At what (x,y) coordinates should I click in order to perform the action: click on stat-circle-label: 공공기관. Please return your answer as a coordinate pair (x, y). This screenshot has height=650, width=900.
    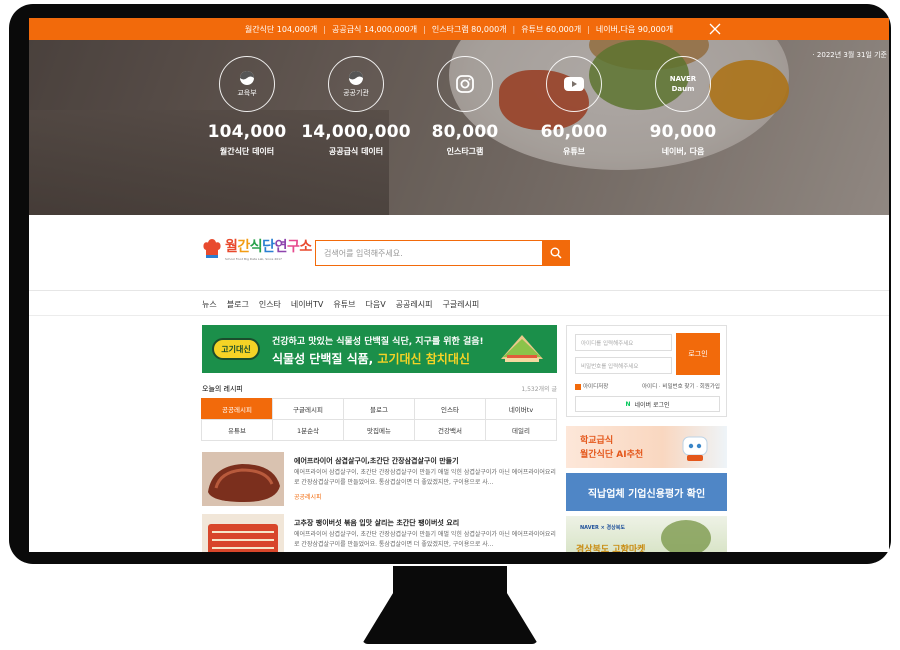
    Looking at the image, I should click on (356, 93).